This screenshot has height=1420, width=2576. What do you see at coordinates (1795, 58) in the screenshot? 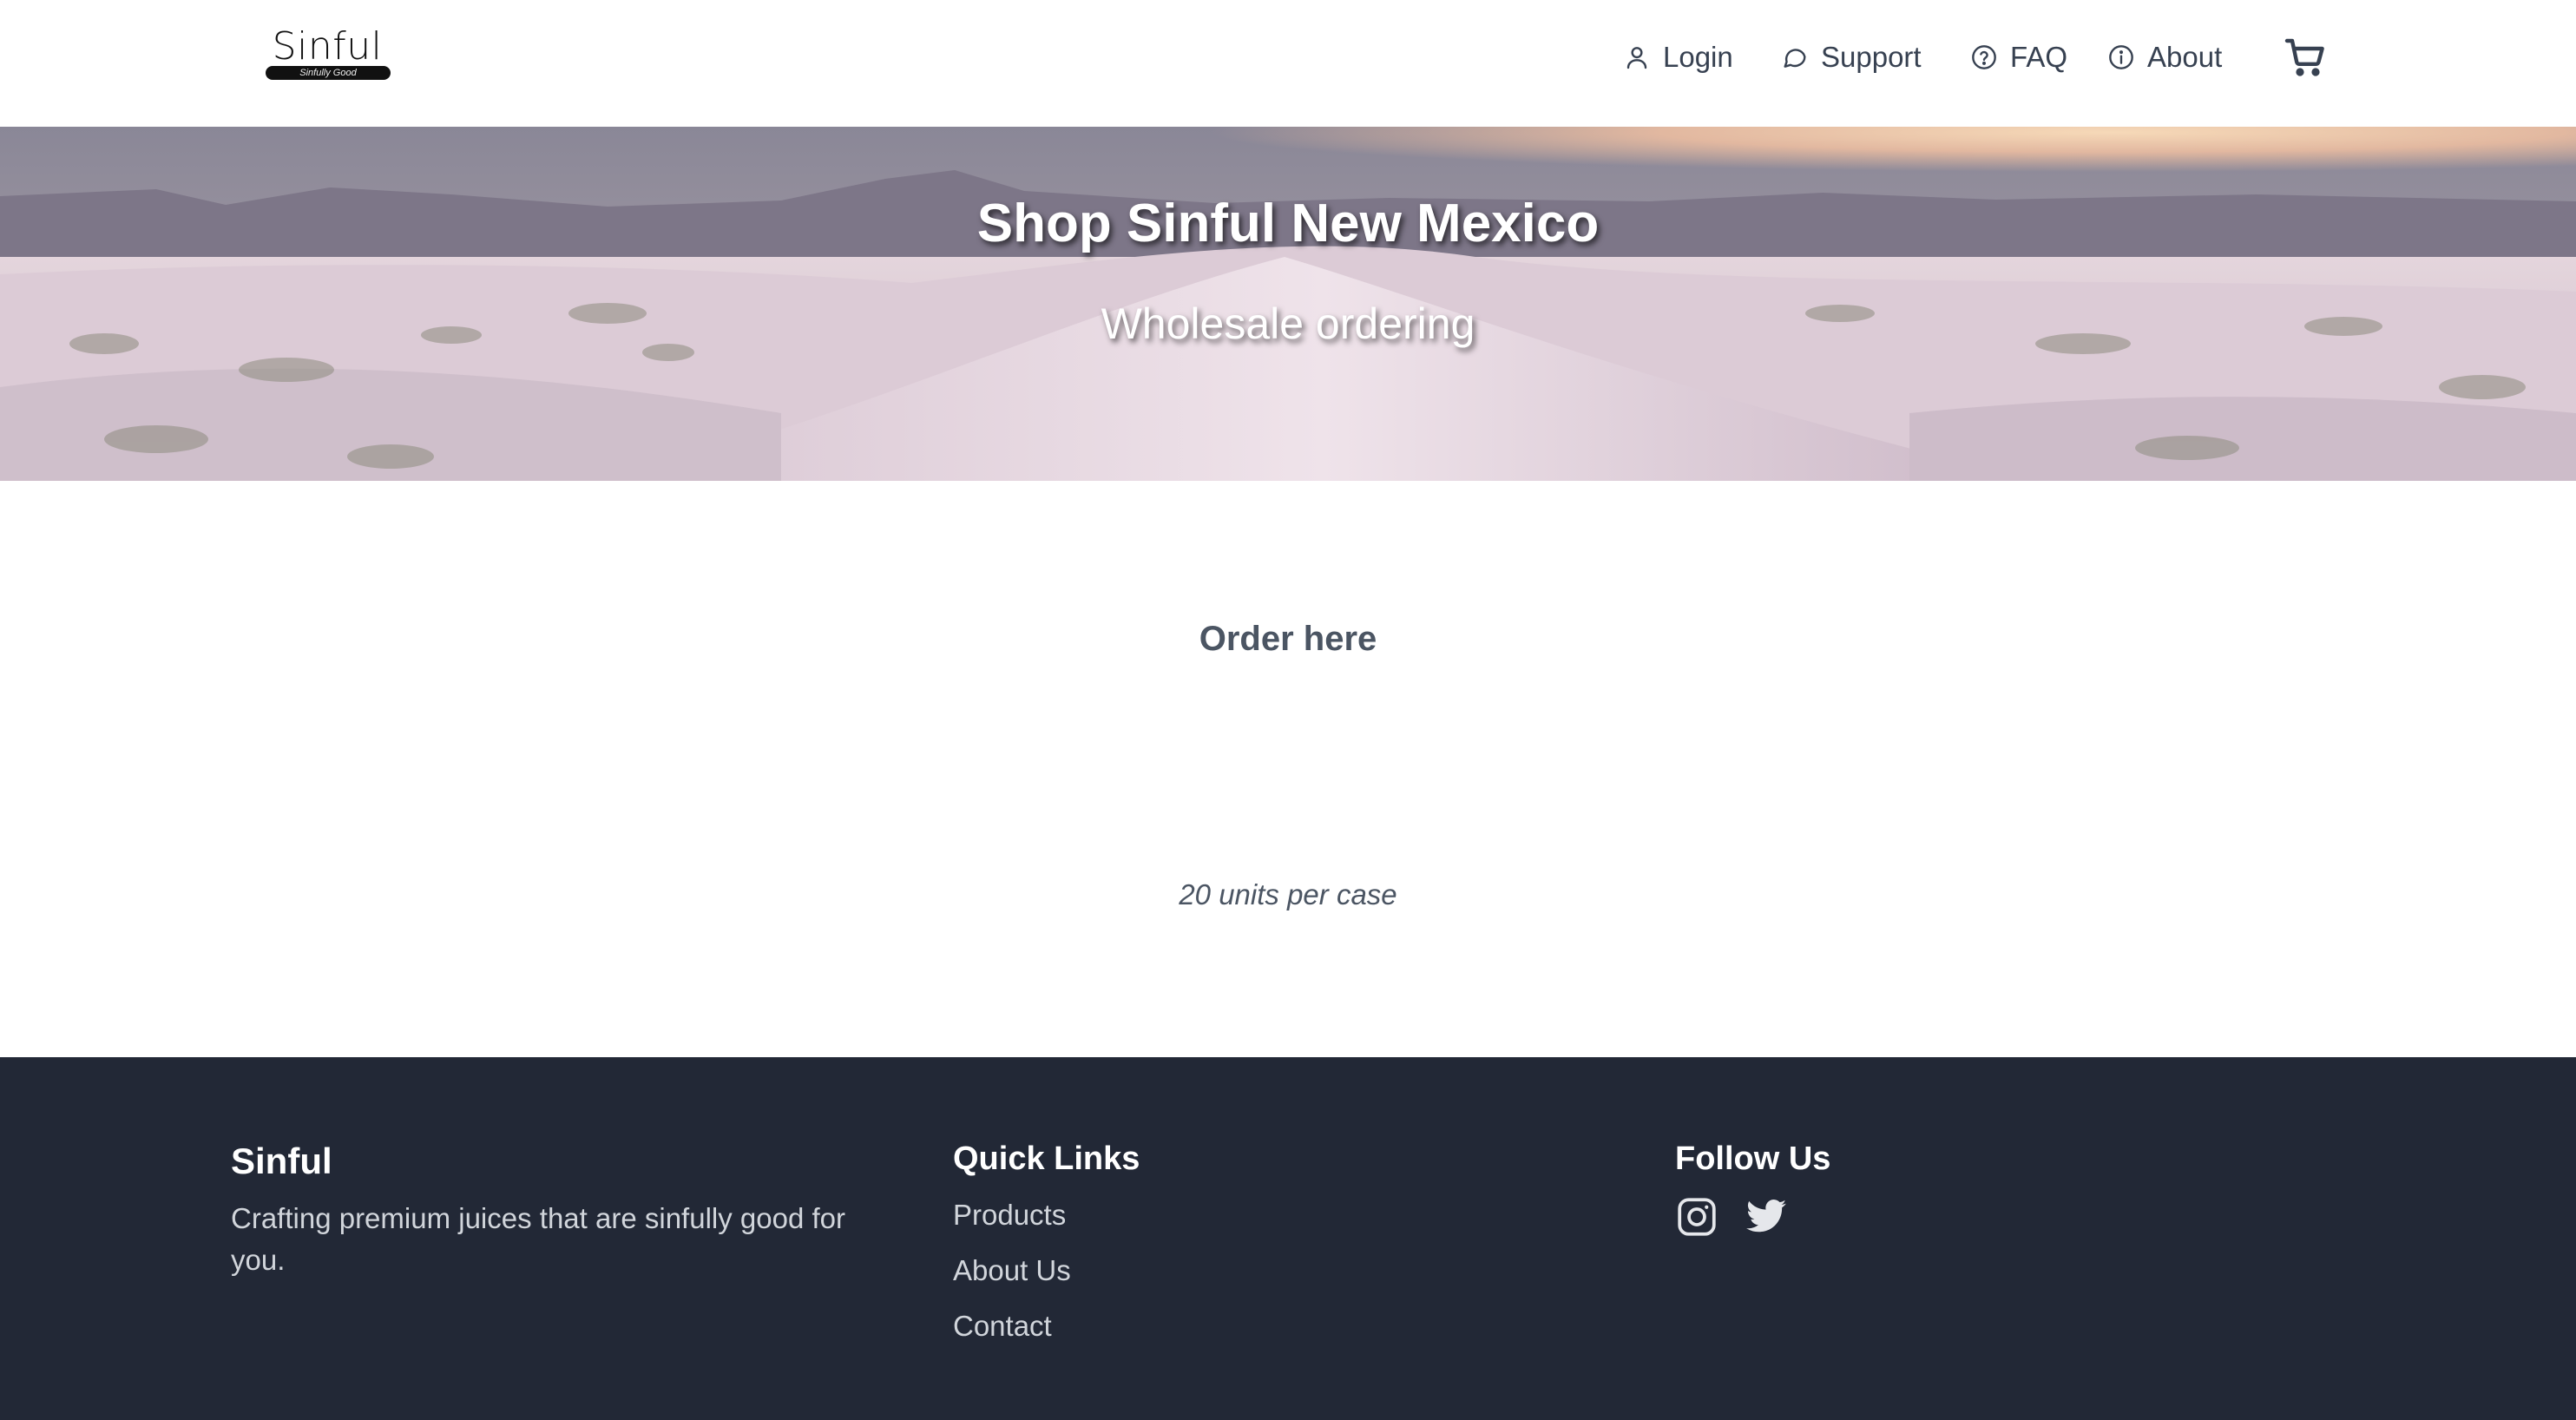
I see `chat-bubble-icon` at bounding box center [1795, 58].